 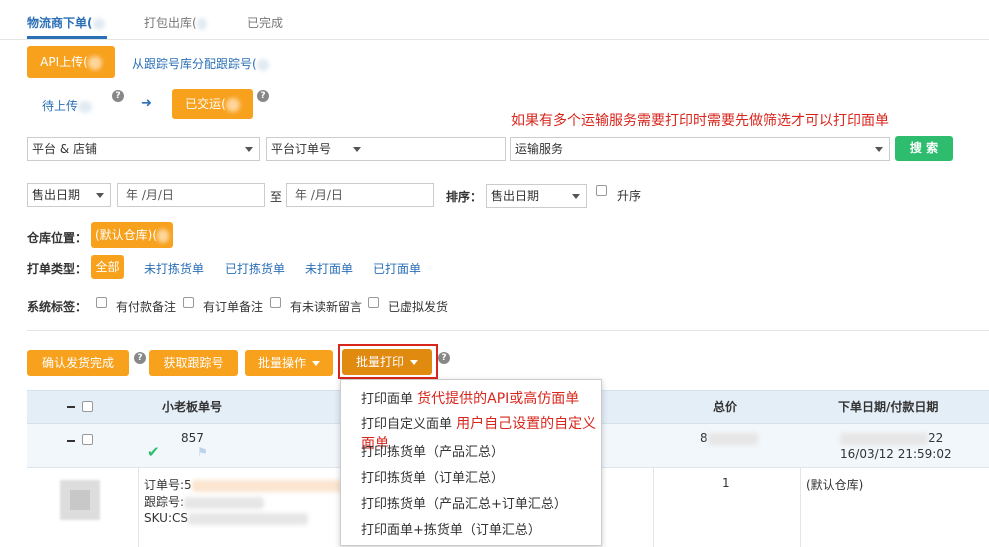 What do you see at coordinates (275, 302) in the screenshot?
I see `tag-unread-msg-checkbox` at bounding box center [275, 302].